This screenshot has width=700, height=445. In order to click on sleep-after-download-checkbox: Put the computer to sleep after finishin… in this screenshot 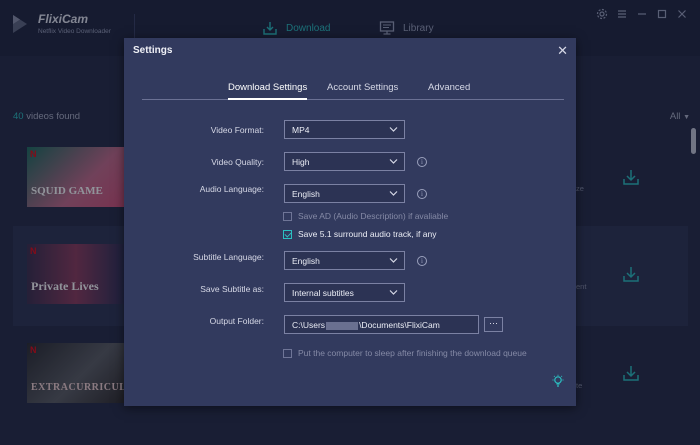, I will do `click(405, 353)`.